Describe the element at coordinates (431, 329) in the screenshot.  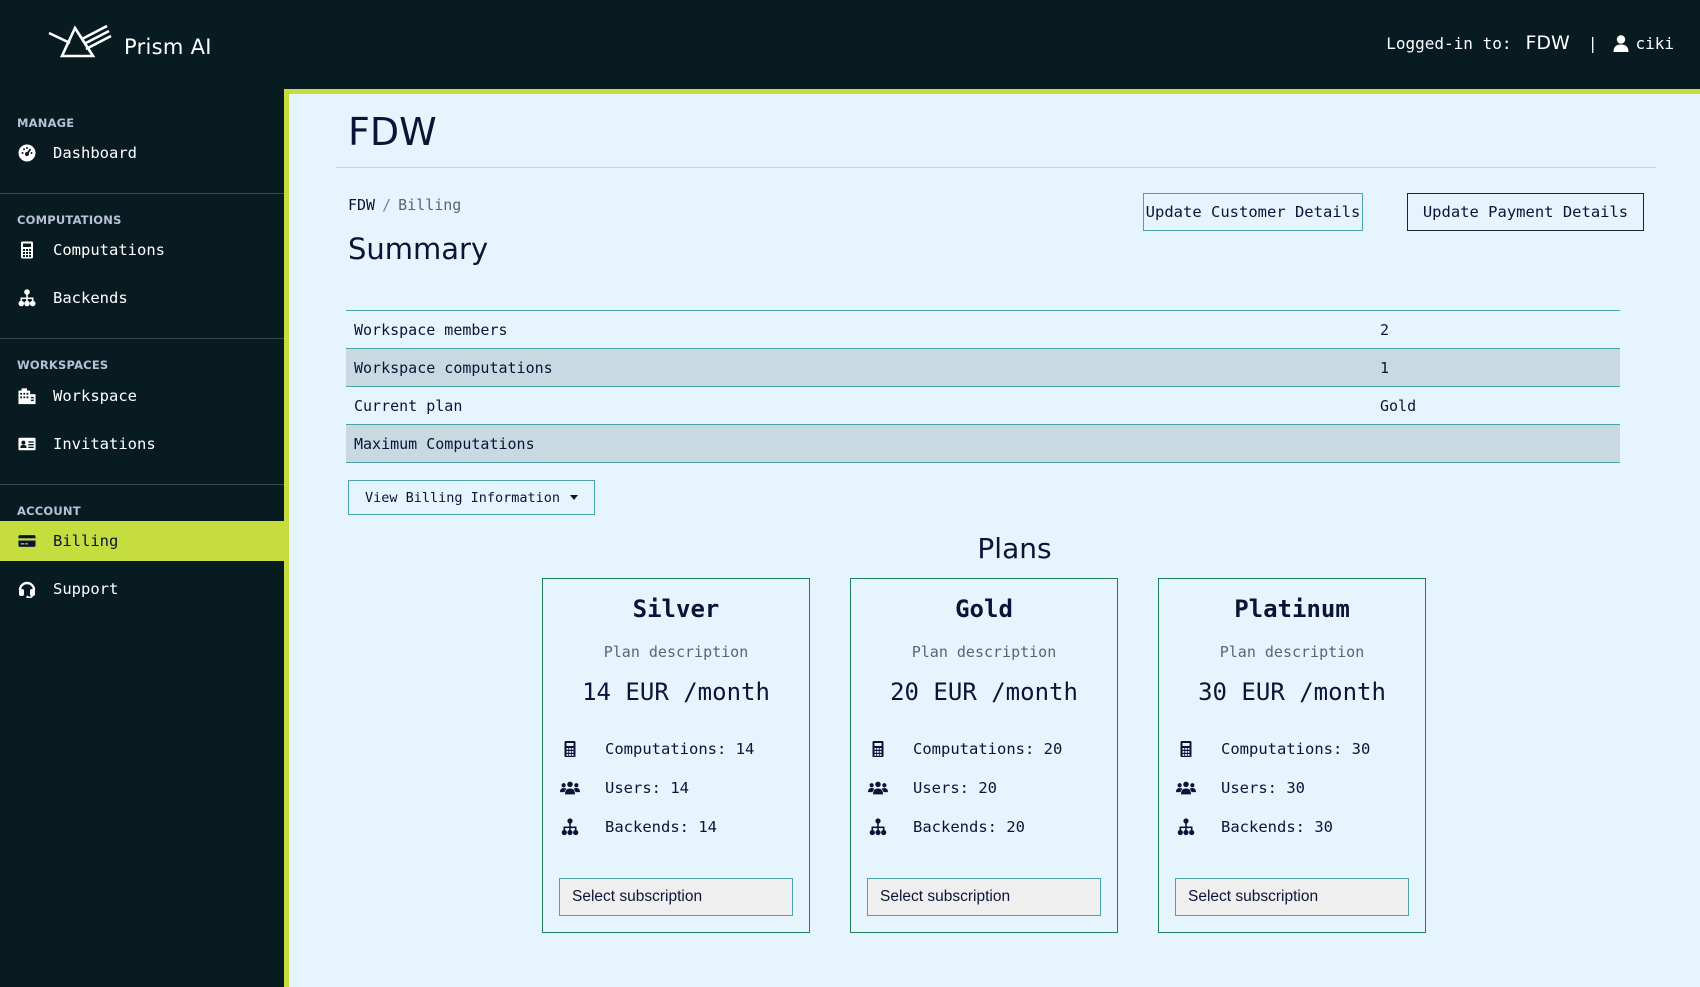
I see `row-label: Workspace members` at that location.